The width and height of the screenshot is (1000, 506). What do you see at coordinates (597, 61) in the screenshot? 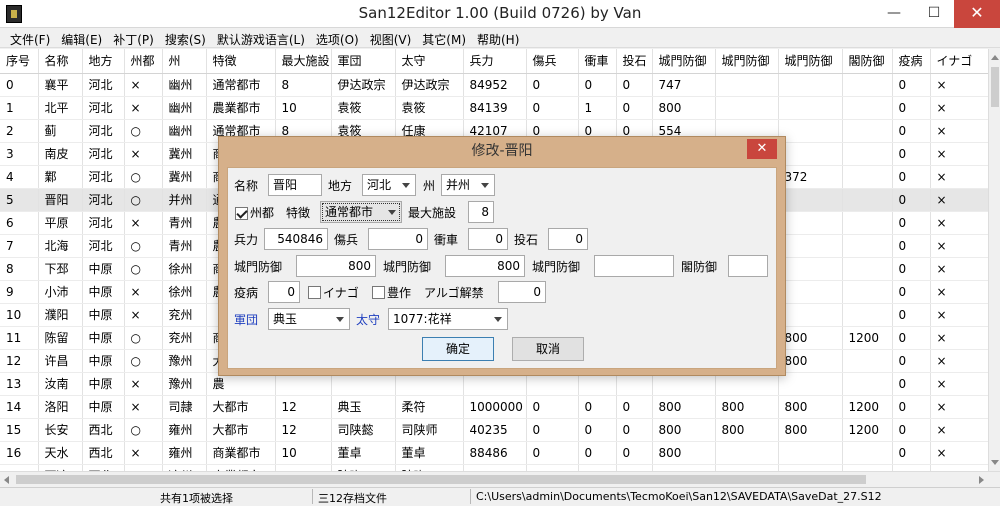
I see `column-header: 衝車` at bounding box center [597, 61].